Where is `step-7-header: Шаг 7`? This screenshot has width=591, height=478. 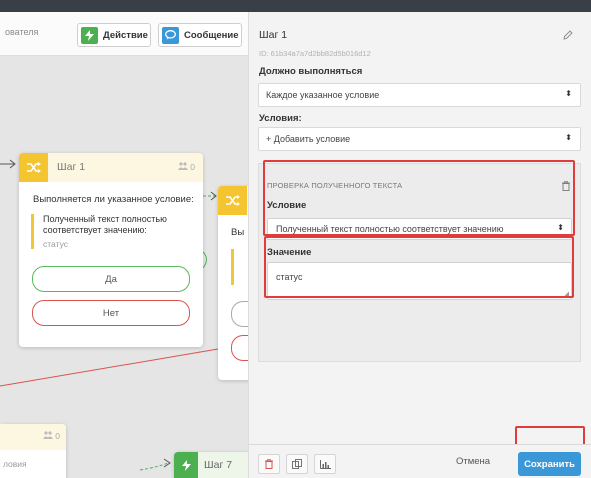
step-7-header: Шаг 7 is located at coordinates (211, 465).